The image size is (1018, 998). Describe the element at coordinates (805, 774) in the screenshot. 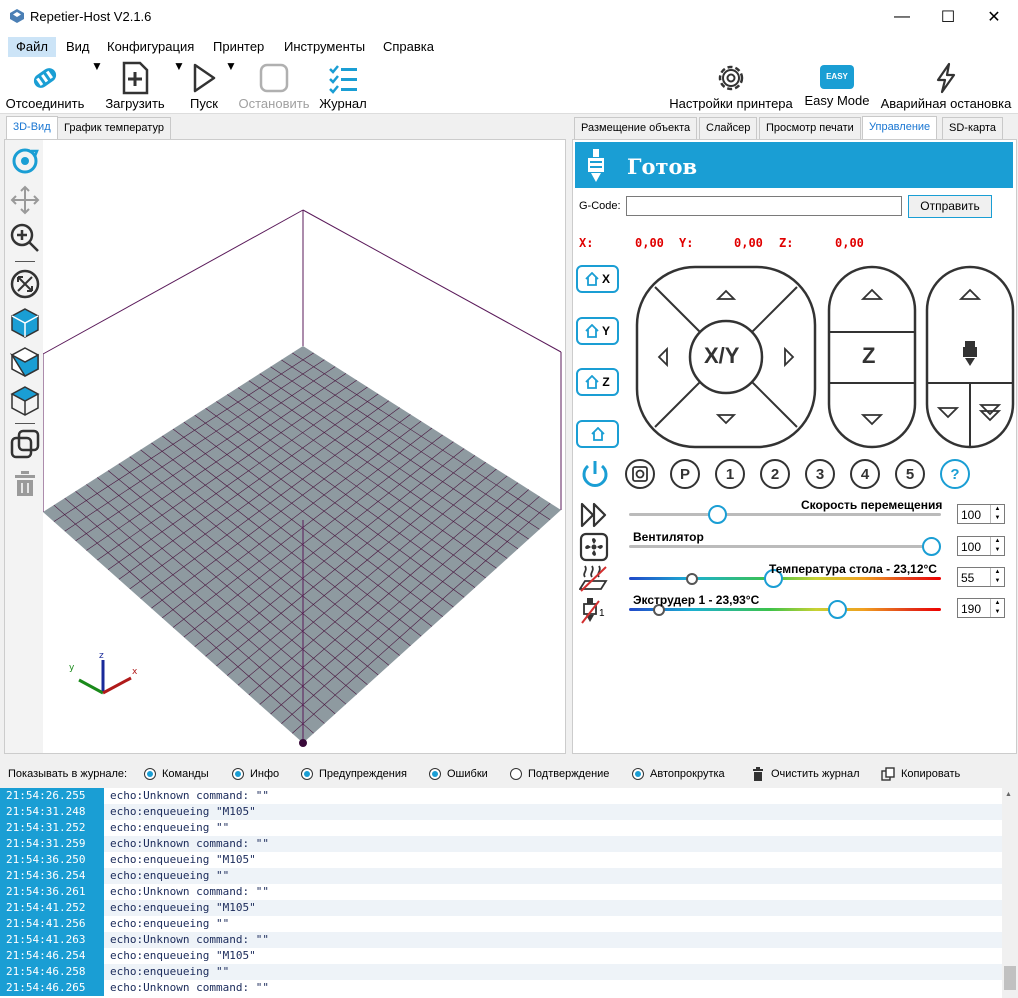

I see `clear-log-button: Очистить журнал` at that location.